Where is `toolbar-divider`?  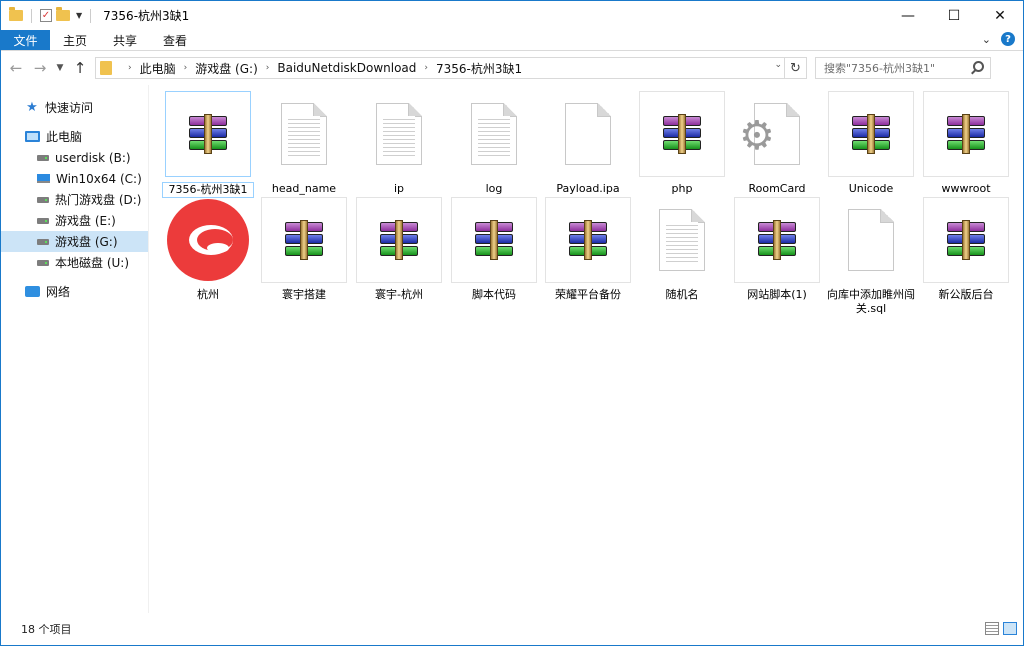 toolbar-divider is located at coordinates (91, 15).